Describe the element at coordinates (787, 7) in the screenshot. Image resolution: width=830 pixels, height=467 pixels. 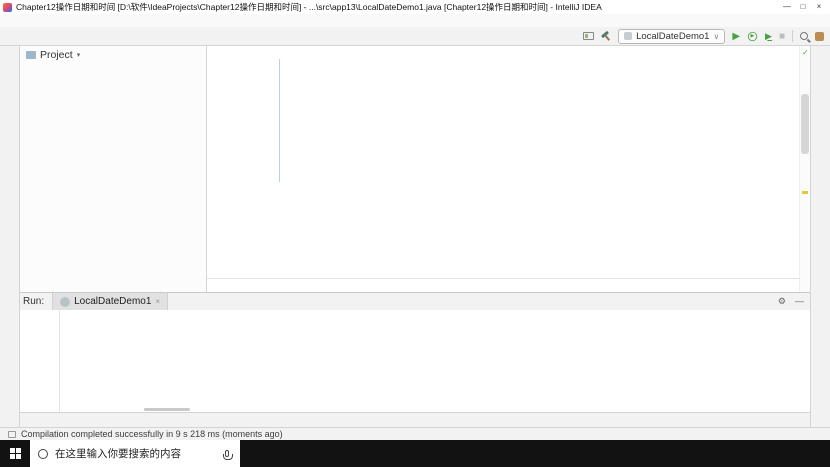
I see `minimize-button: —` at that location.